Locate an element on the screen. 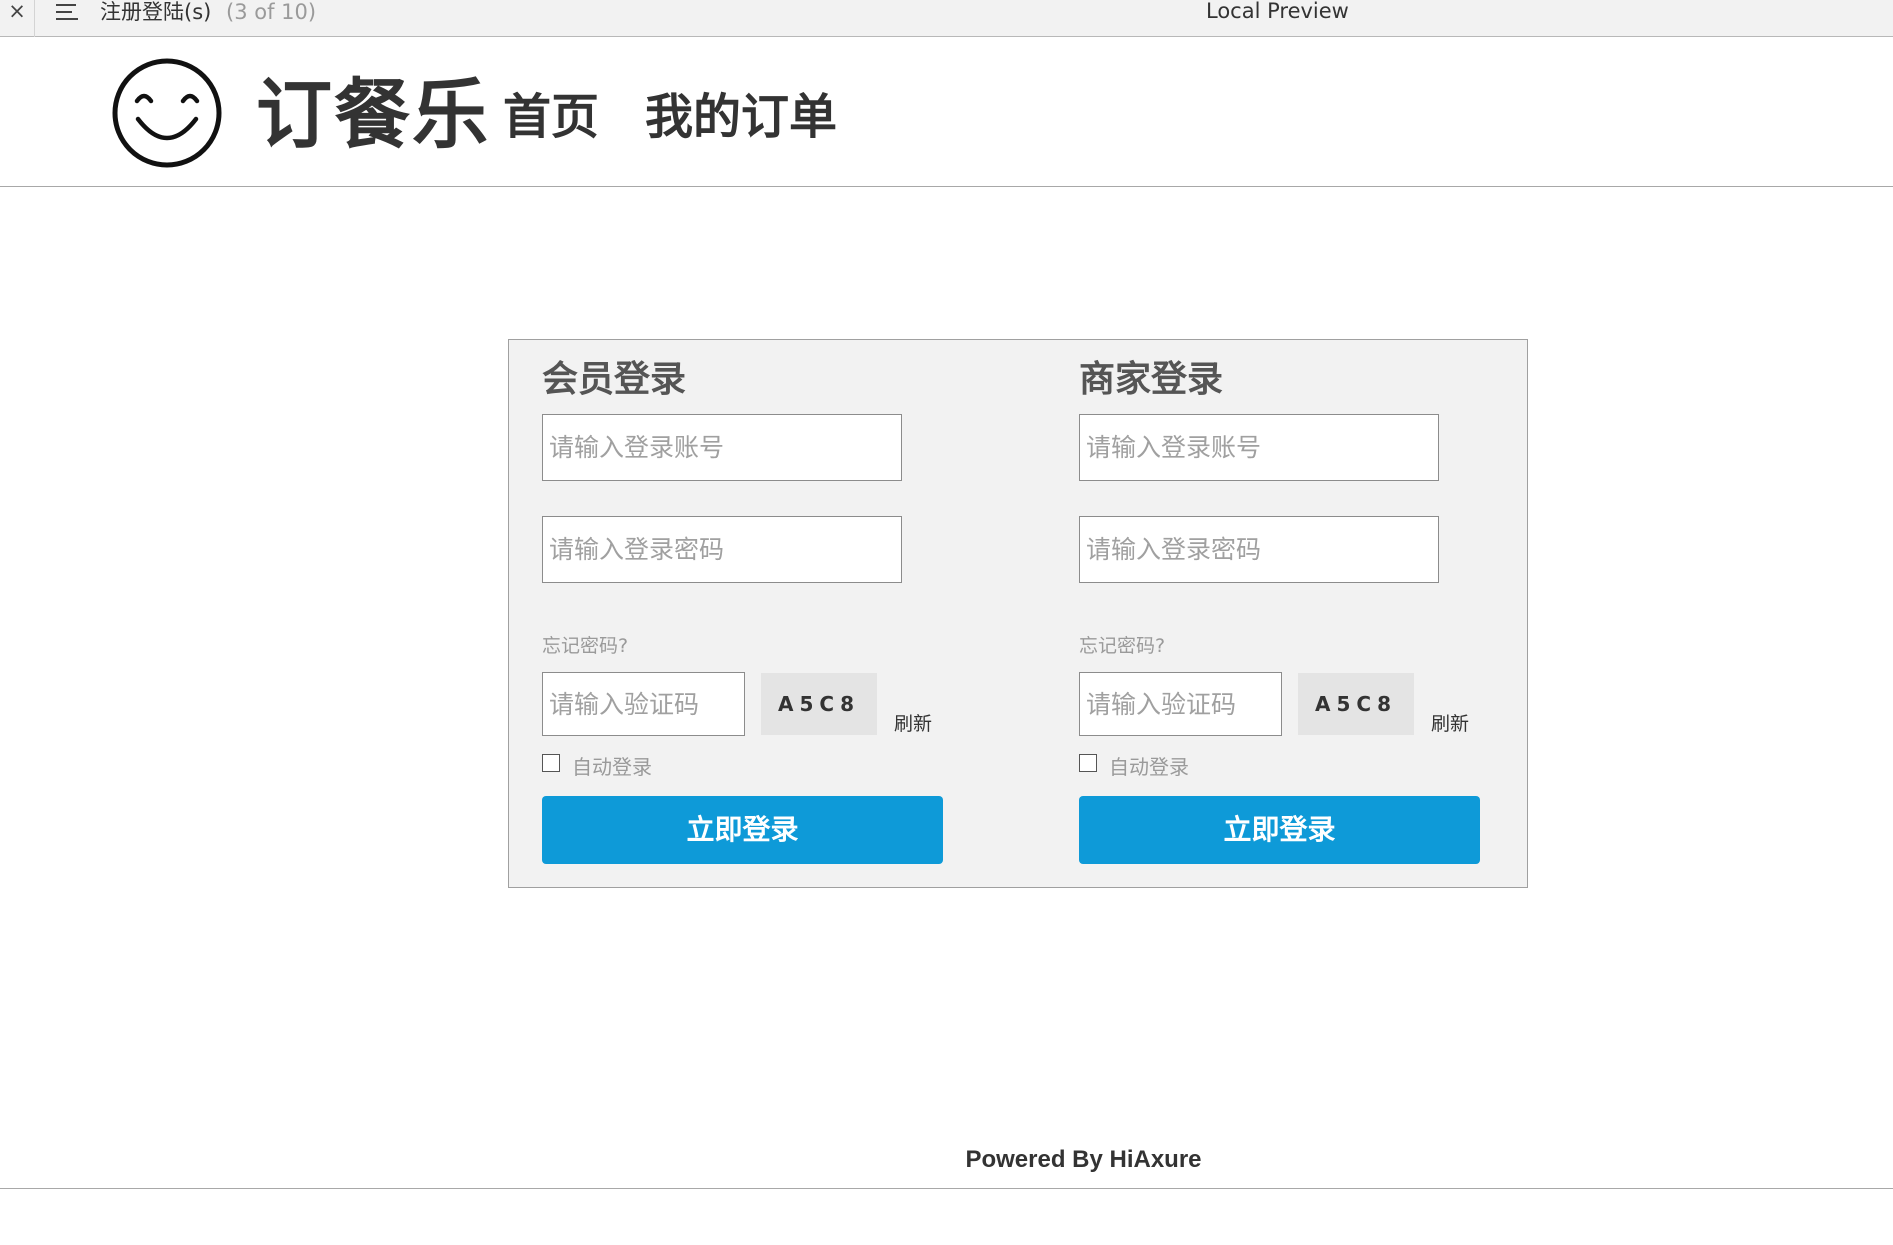 The width and height of the screenshot is (1893, 1245). smiley-face-icon is located at coordinates (167, 113).